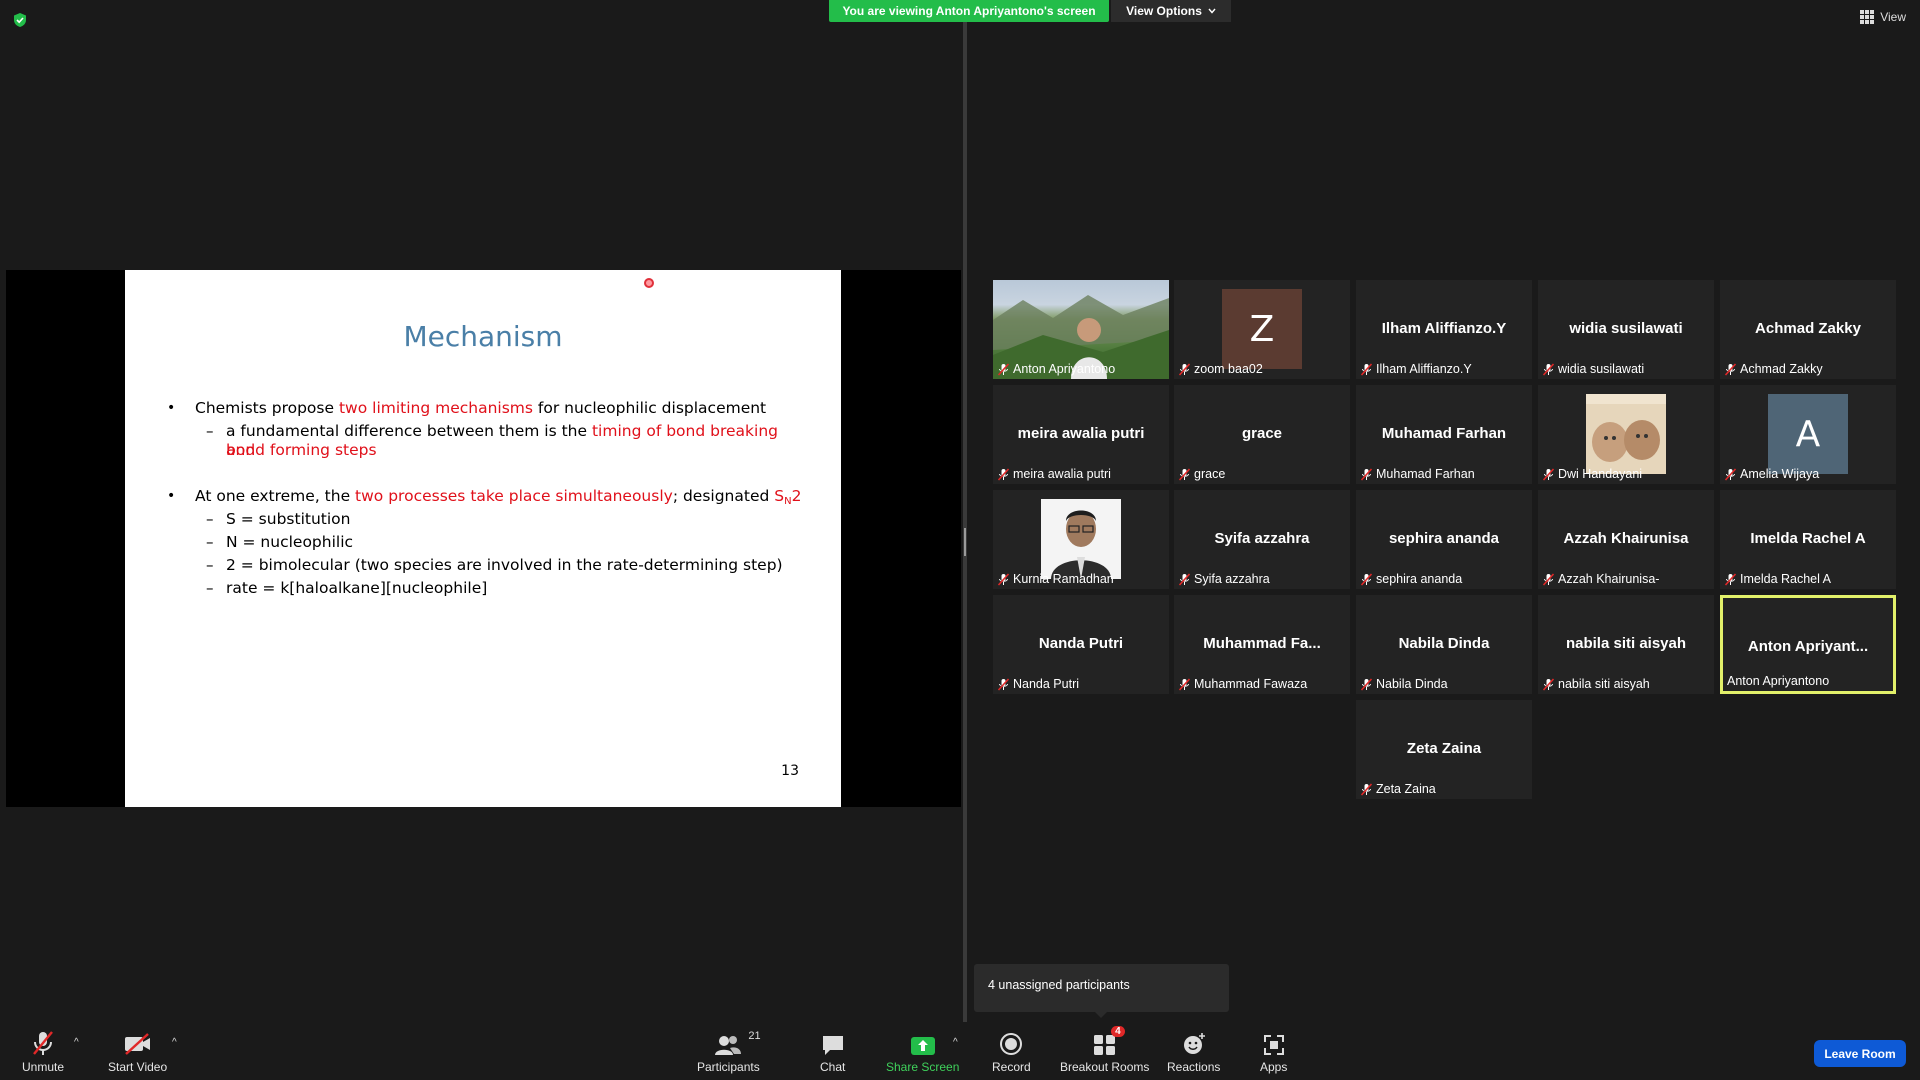  I want to click on participant-tile: Kurnia Ramadhan, so click(1081, 539).